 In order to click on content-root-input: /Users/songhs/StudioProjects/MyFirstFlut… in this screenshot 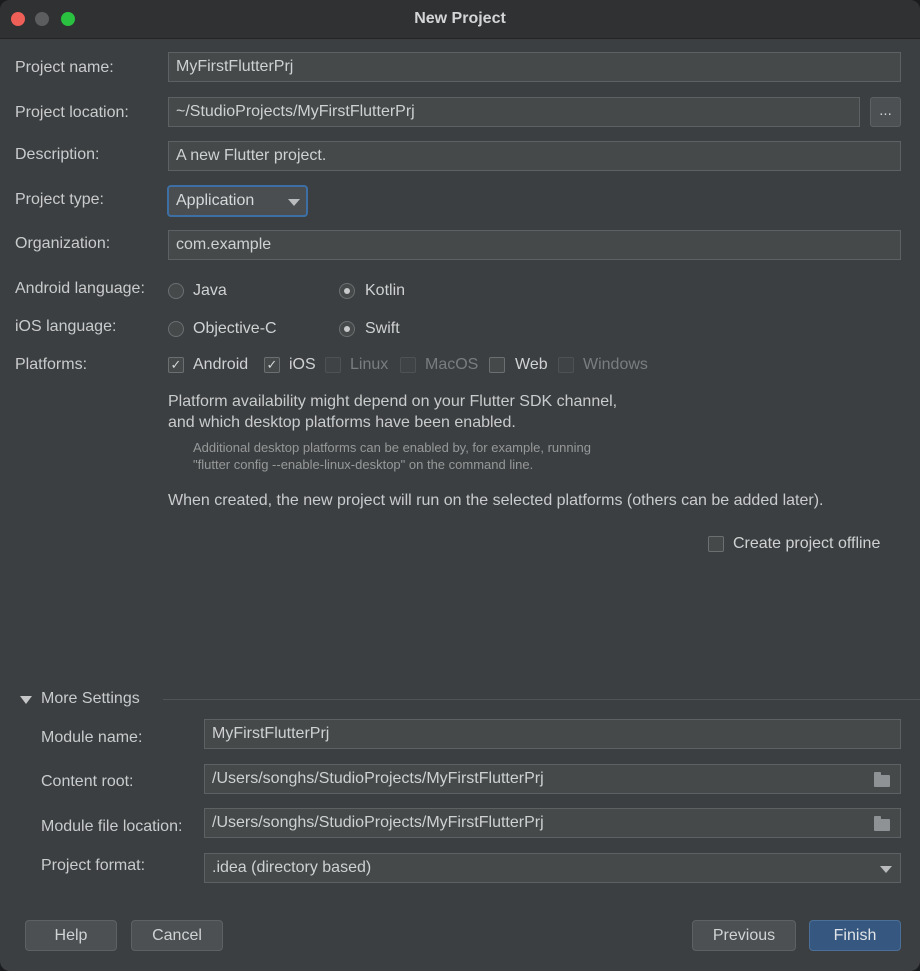, I will do `click(552, 779)`.